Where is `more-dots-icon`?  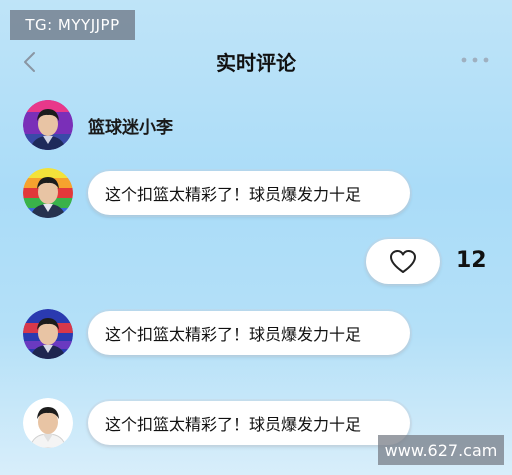 more-dots-icon is located at coordinates (475, 60).